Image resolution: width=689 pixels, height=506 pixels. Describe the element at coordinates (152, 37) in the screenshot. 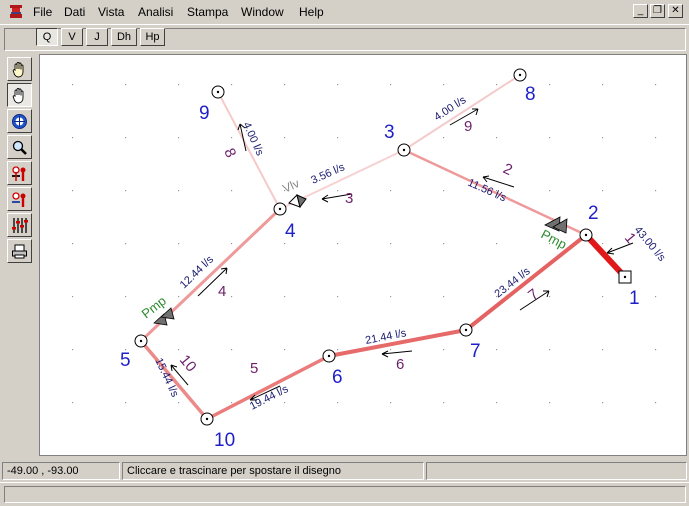

I see `variable-hp-button: Hp` at that location.